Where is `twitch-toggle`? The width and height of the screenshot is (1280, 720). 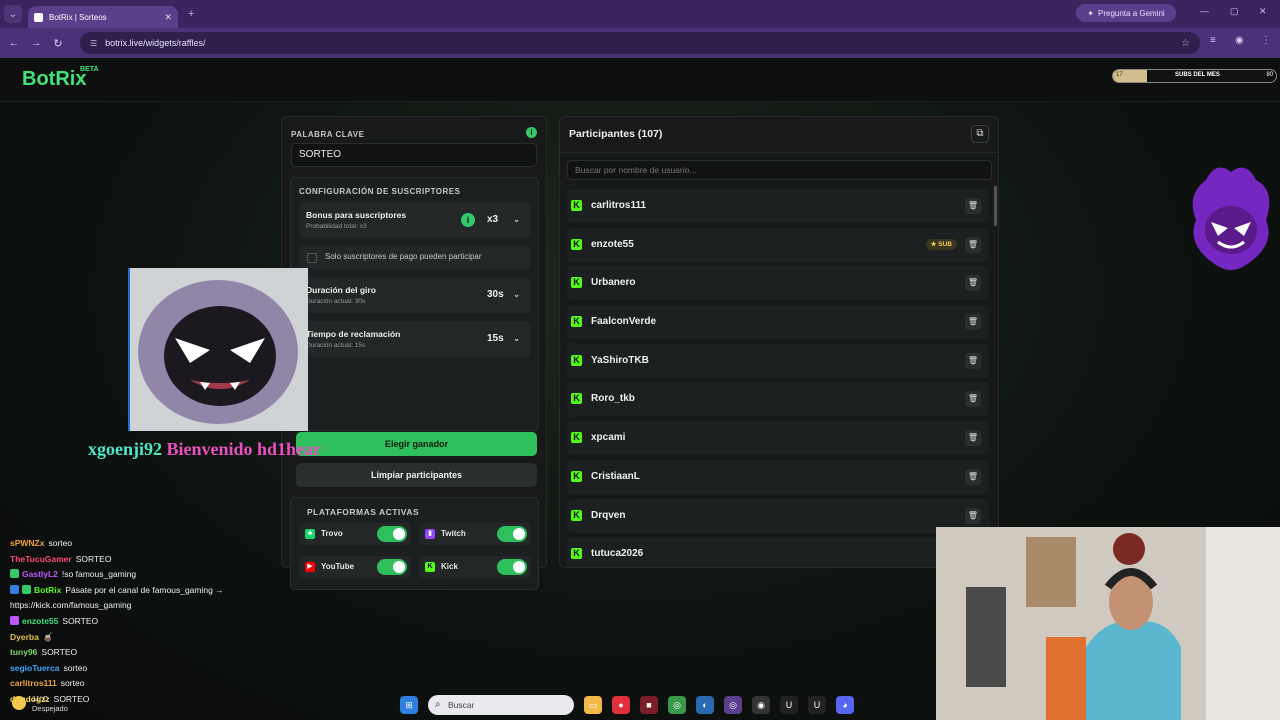
twitch-toggle is located at coordinates (512, 534).